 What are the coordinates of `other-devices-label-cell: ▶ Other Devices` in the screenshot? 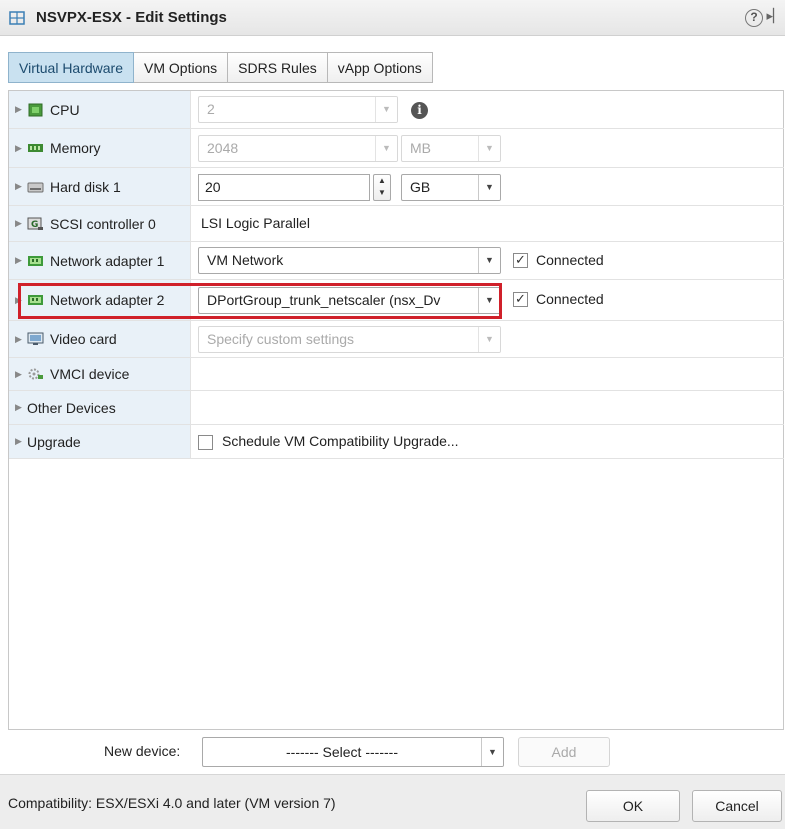 It's located at (100, 407).